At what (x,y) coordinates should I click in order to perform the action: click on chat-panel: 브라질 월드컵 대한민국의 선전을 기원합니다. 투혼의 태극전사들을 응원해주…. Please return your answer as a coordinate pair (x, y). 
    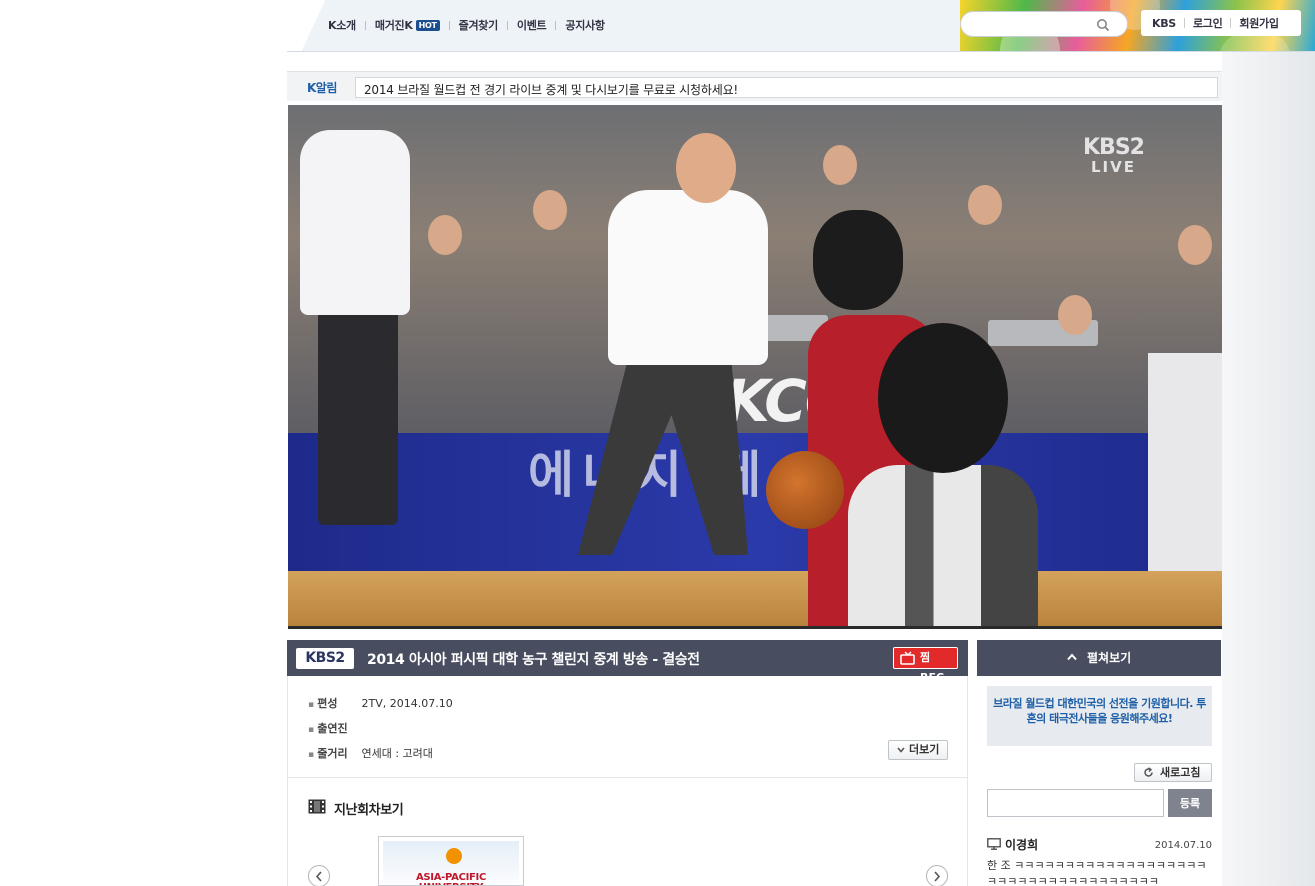
    Looking at the image, I should click on (1099, 781).